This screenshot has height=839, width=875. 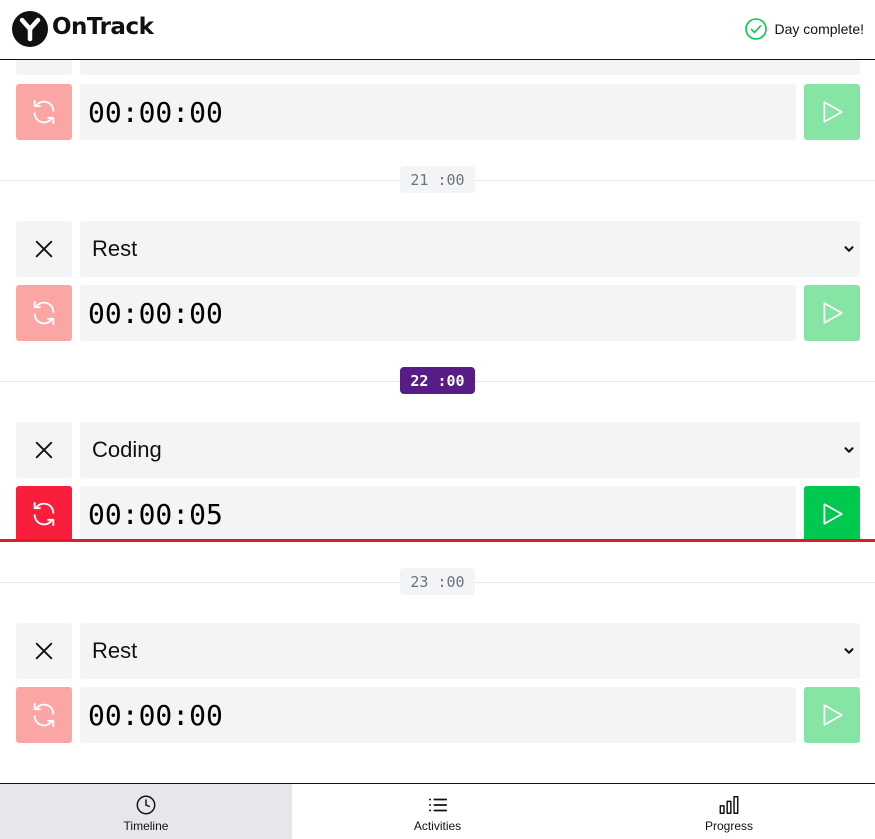 I want to click on day-status: Day complete!, so click(x=804, y=29).